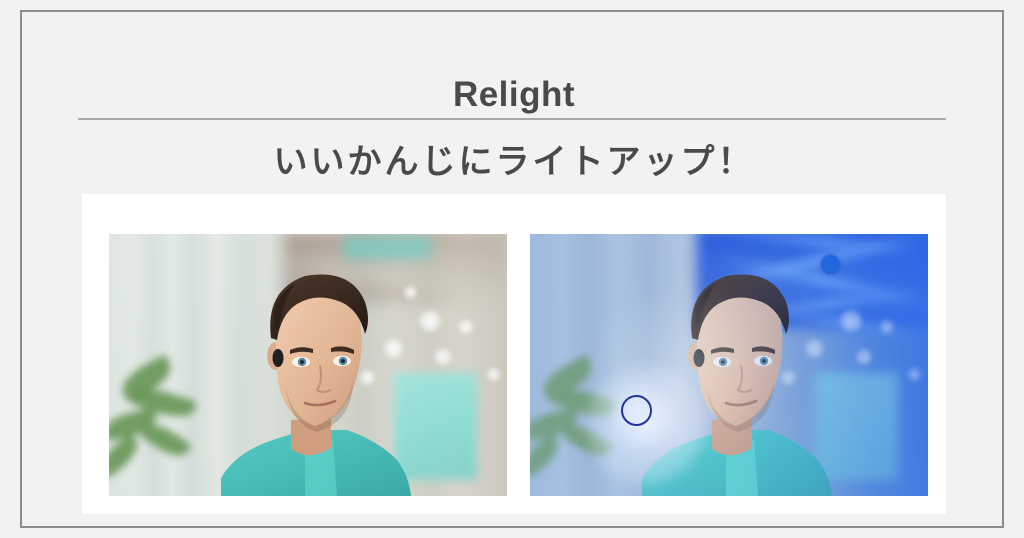 Image resolution: width=1024 pixels, height=538 pixels. Describe the element at coordinates (737, 385) in the screenshot. I see `after-person` at that location.